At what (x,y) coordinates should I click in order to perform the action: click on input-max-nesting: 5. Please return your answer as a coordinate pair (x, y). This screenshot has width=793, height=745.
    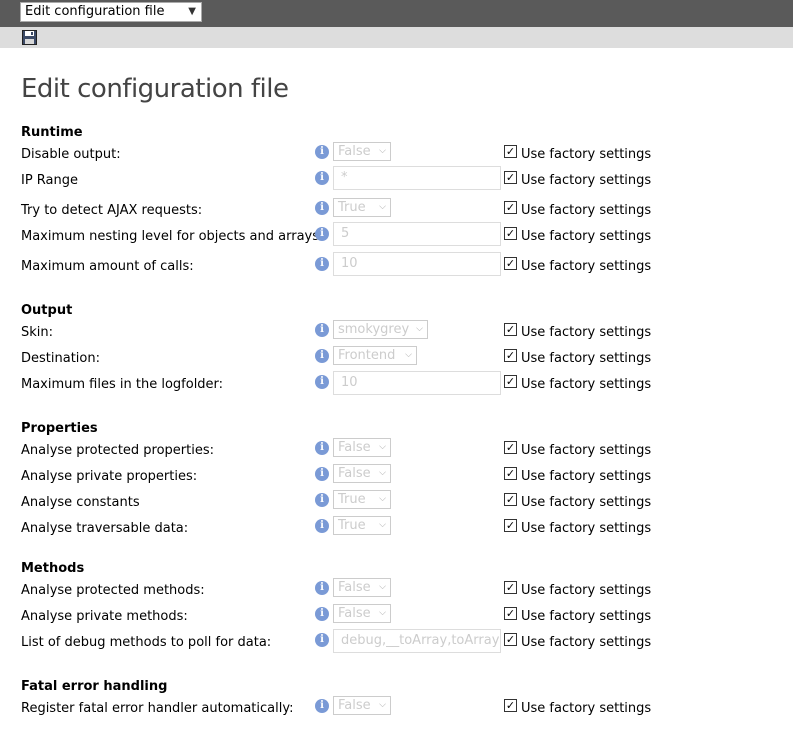
    Looking at the image, I should click on (417, 234).